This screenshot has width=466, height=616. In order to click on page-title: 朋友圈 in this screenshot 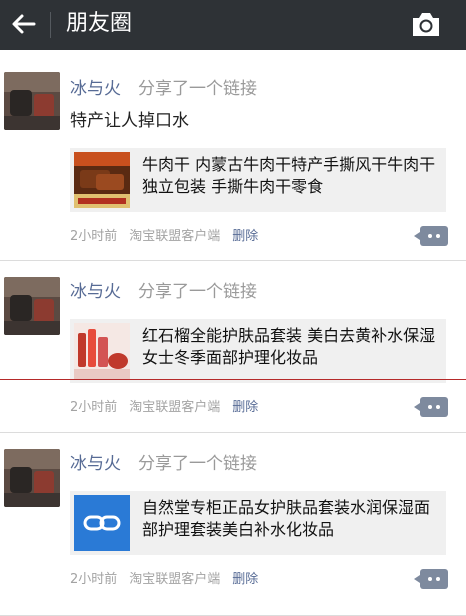, I will do `click(99, 23)`.